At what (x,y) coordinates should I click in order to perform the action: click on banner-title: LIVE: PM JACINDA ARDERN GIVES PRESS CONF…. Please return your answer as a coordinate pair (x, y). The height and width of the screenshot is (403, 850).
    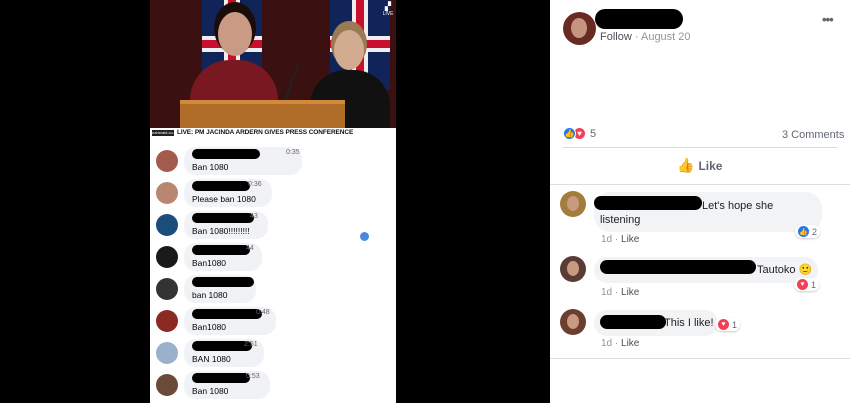
    Looking at the image, I should click on (265, 132).